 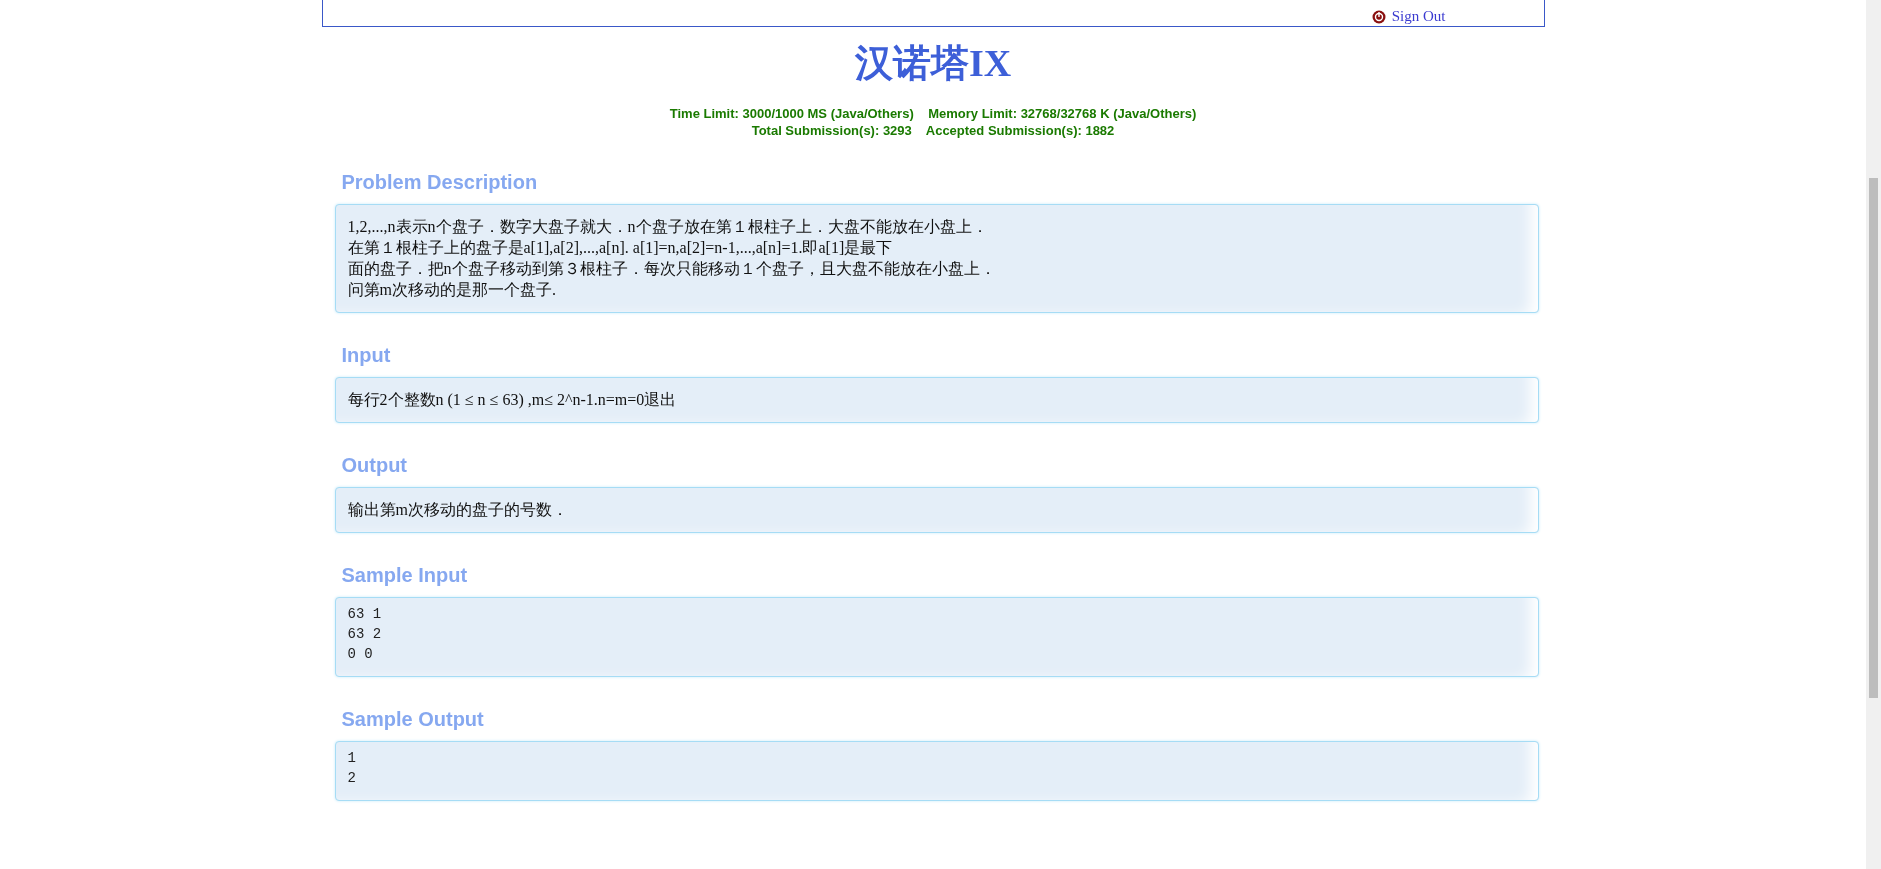 What do you see at coordinates (360, 654) in the screenshot?
I see `sample-line: 0 0` at bounding box center [360, 654].